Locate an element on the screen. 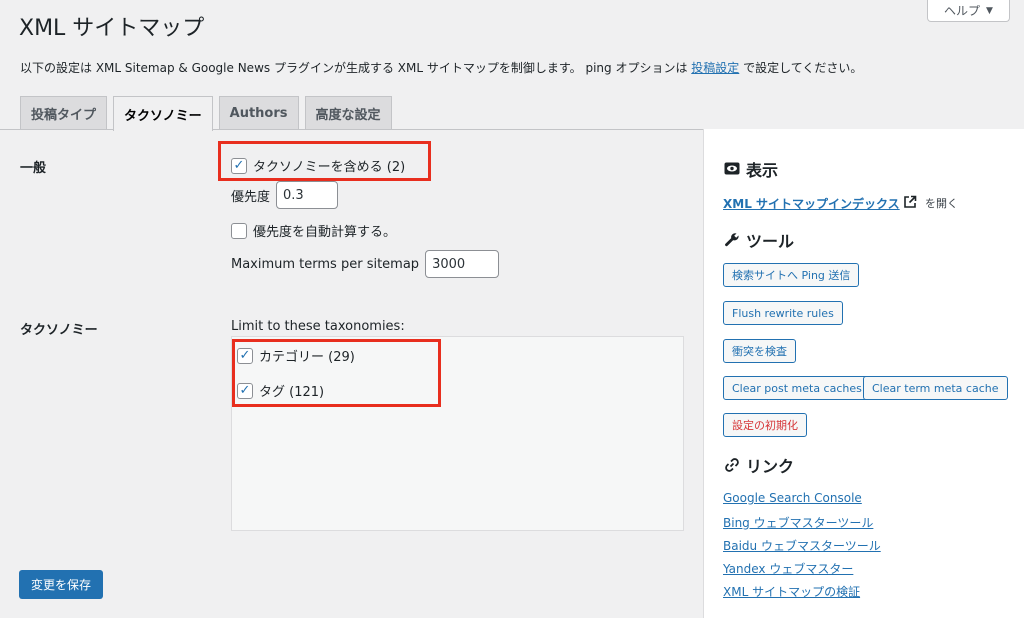  page-title: XML サイトマップ is located at coordinates (112, 28).